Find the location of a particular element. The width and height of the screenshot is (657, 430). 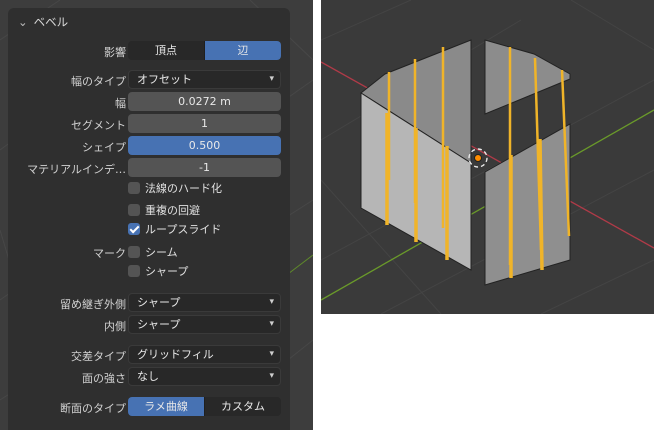

back-right-face is located at coordinates (527, 77).